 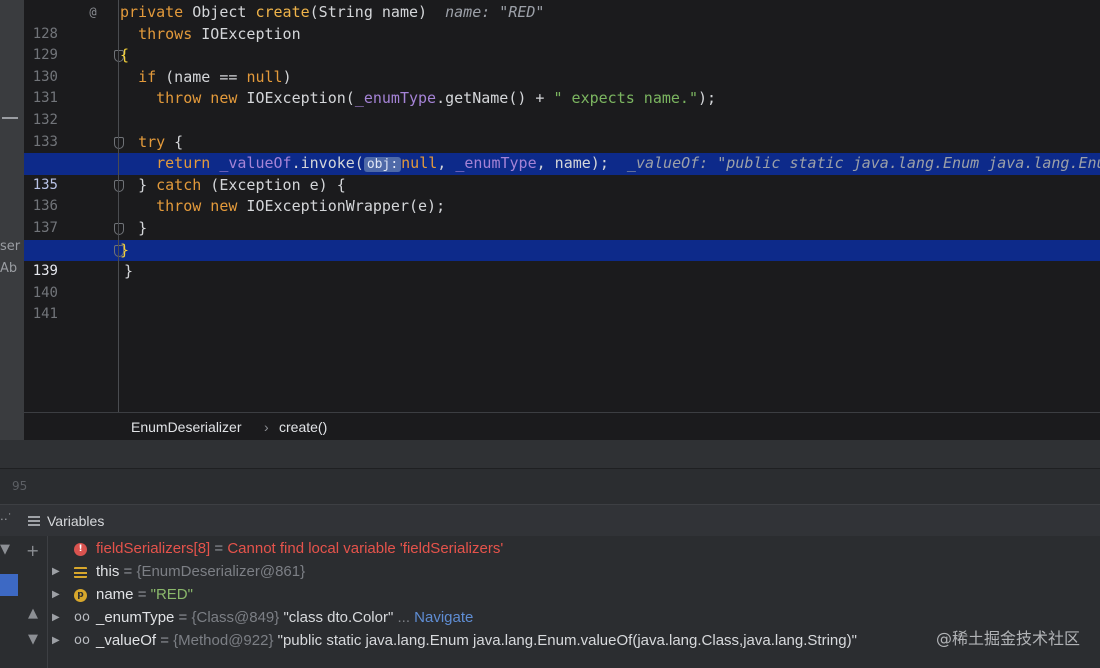 What do you see at coordinates (186, 427) in the screenshot?
I see `breadcrumb-class: EnumDeserializer` at bounding box center [186, 427].